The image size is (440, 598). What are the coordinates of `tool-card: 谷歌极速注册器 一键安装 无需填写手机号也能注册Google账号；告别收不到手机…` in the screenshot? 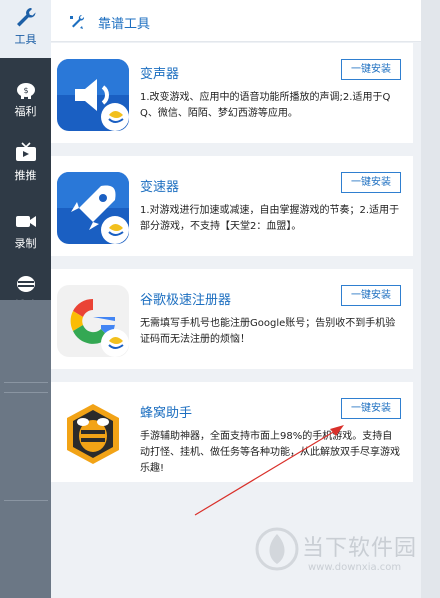 It's located at (232, 319).